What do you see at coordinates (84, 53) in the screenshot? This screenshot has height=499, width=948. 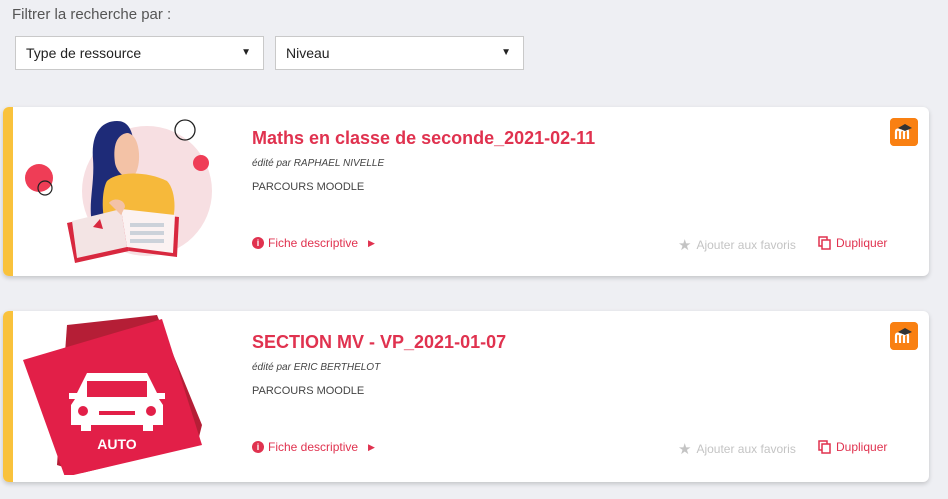 I see `resource-type-value: Type de ressource` at bounding box center [84, 53].